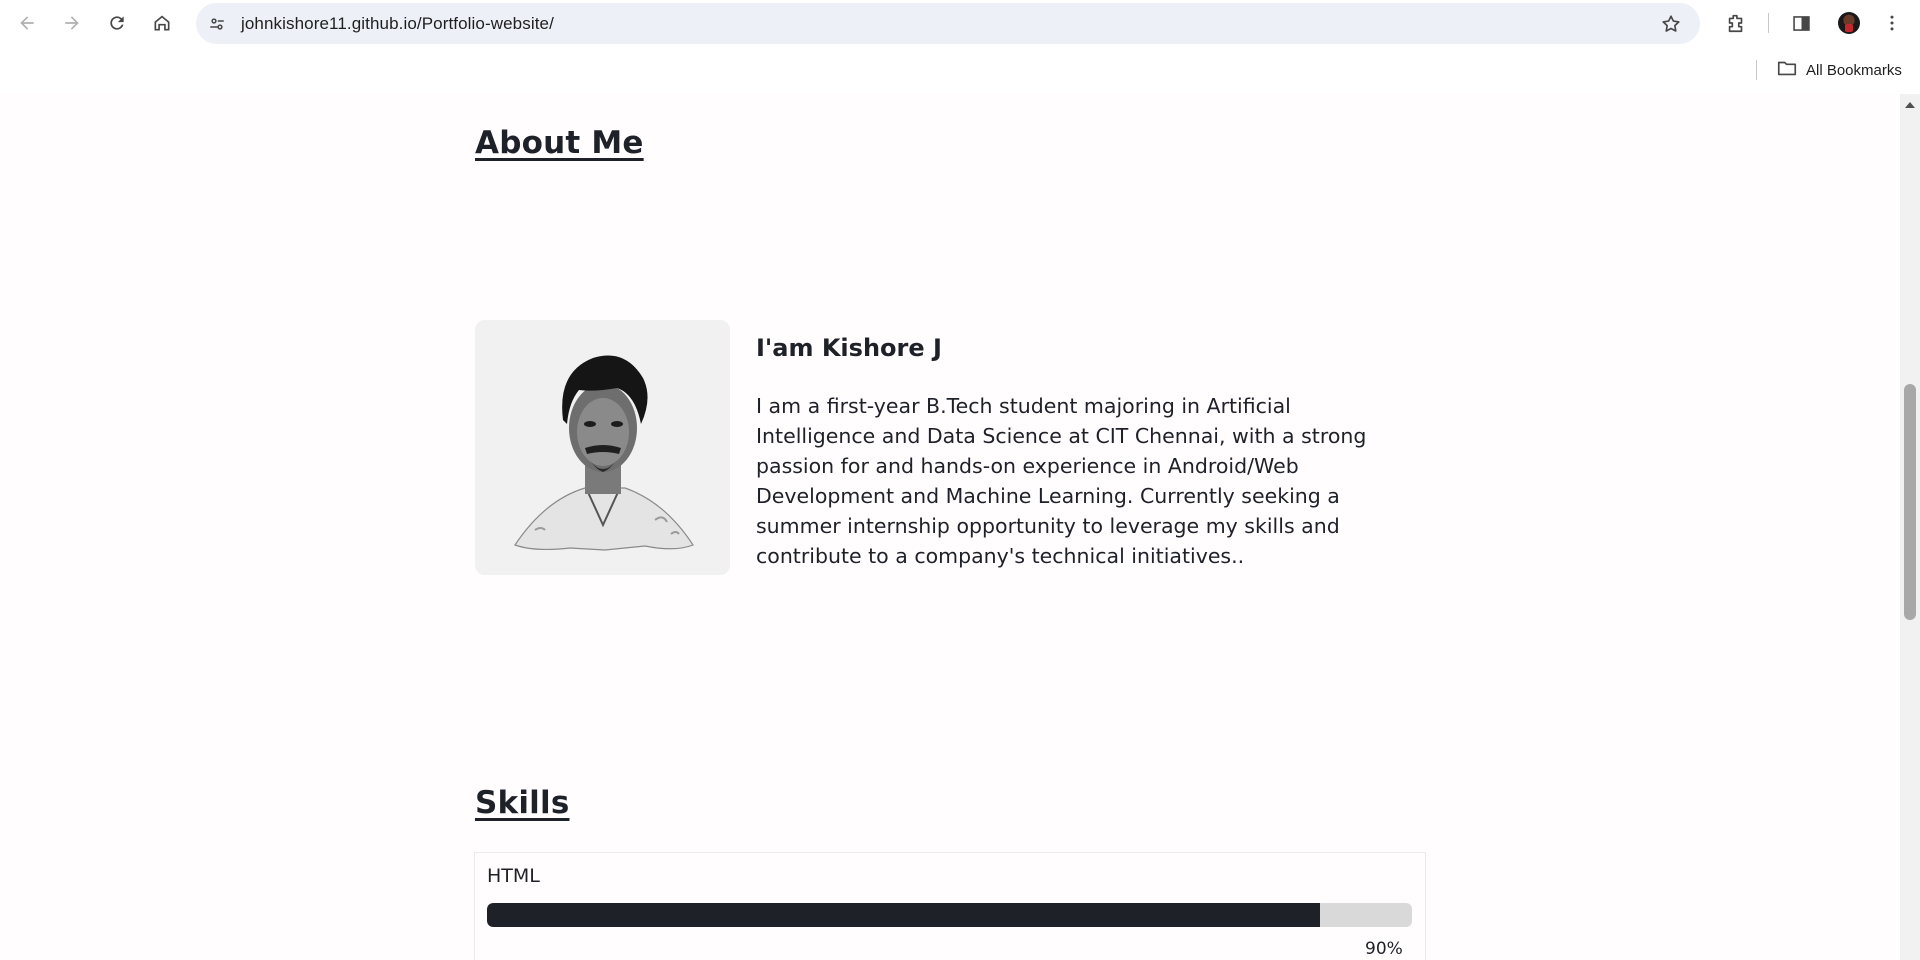 Image resolution: width=1920 pixels, height=960 pixels. What do you see at coordinates (522, 803) in the screenshot?
I see `skills-section-title: Skills` at bounding box center [522, 803].